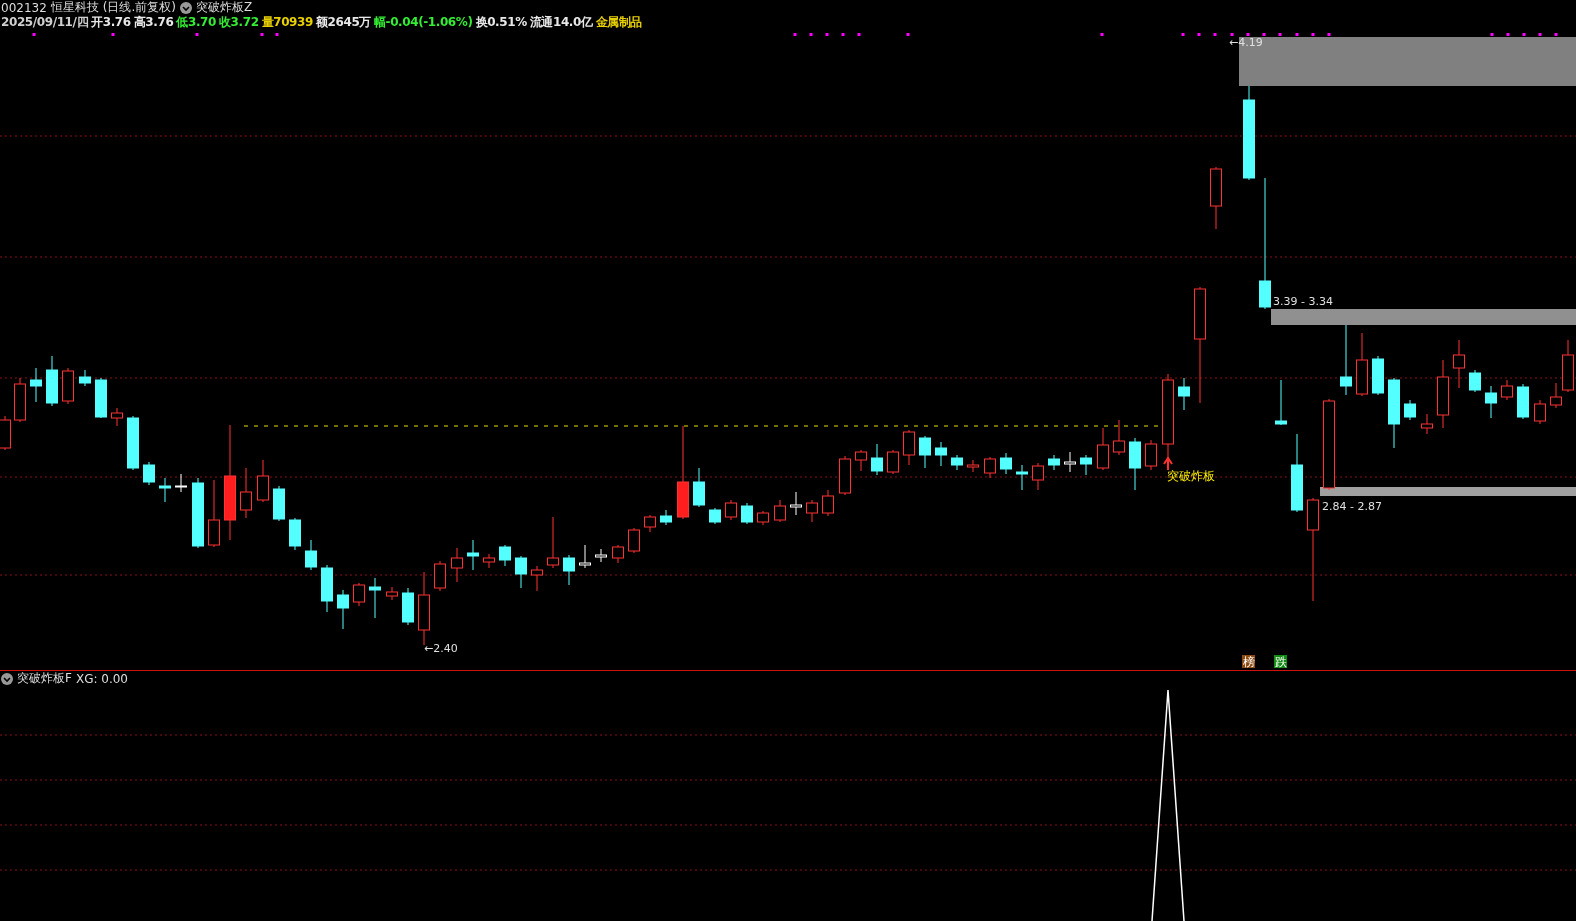 The width and height of the screenshot is (1576, 921). What do you see at coordinates (1303, 301) in the screenshot?
I see `zone-price-label: 3.39 - 3.34` at bounding box center [1303, 301].